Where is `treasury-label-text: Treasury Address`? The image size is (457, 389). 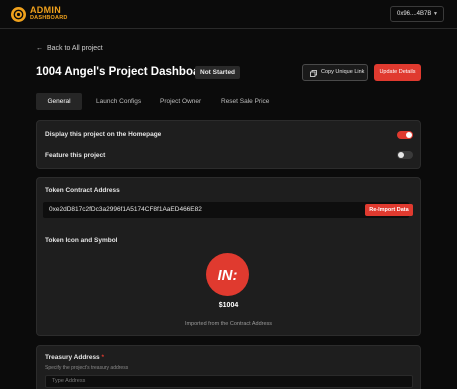
treasury-label-text: Treasury Address is located at coordinates (72, 357).